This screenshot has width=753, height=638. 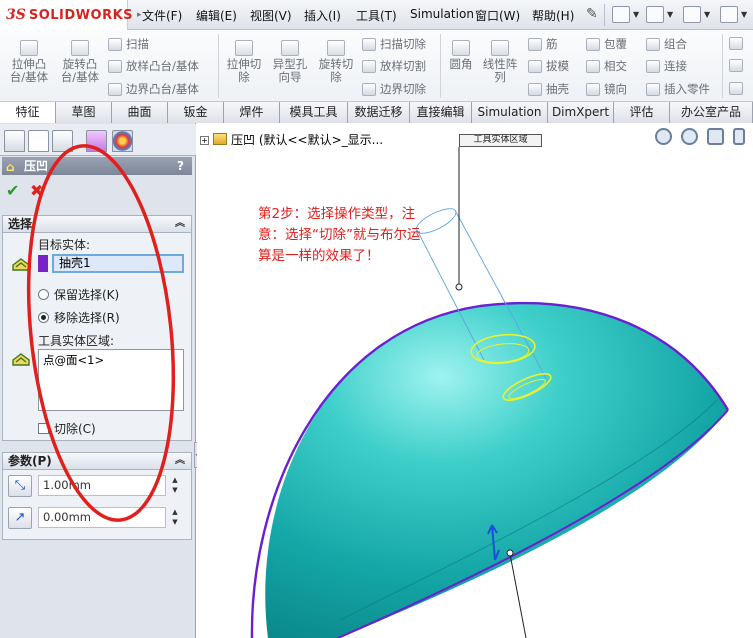 What do you see at coordinates (518, 595) in the screenshot?
I see `target-leader` at bounding box center [518, 595].